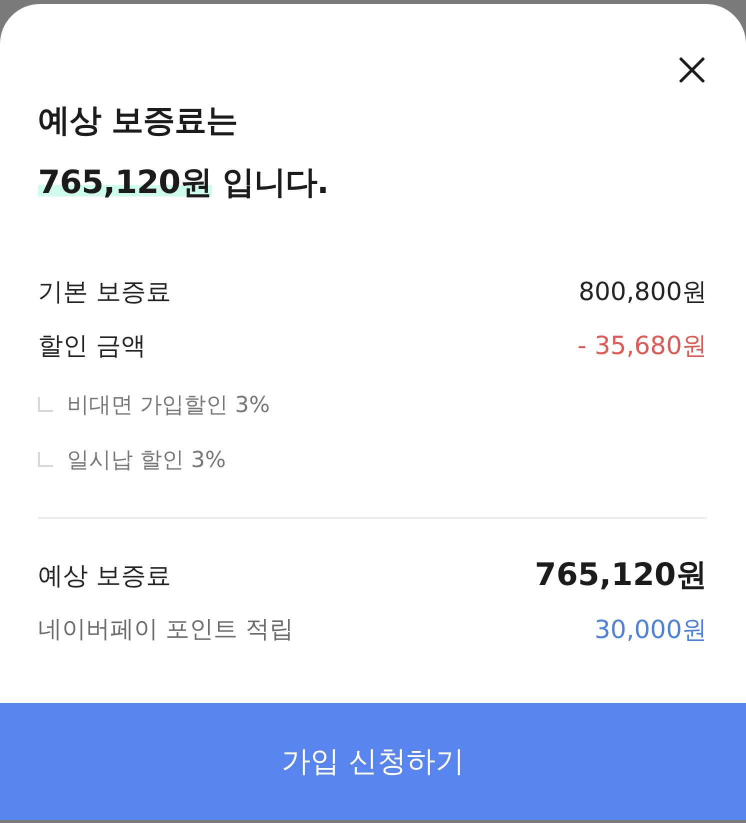 The width and height of the screenshot is (746, 823). Describe the element at coordinates (166, 629) in the screenshot. I see `row-label: 네이버페이 포인트 적립` at that location.